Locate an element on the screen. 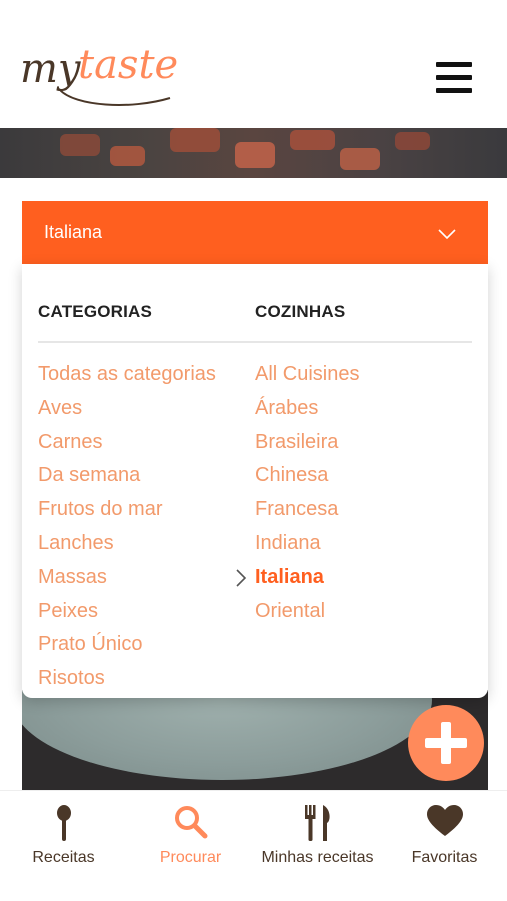  mytaste-logo: my taste is located at coordinates (99, 74).